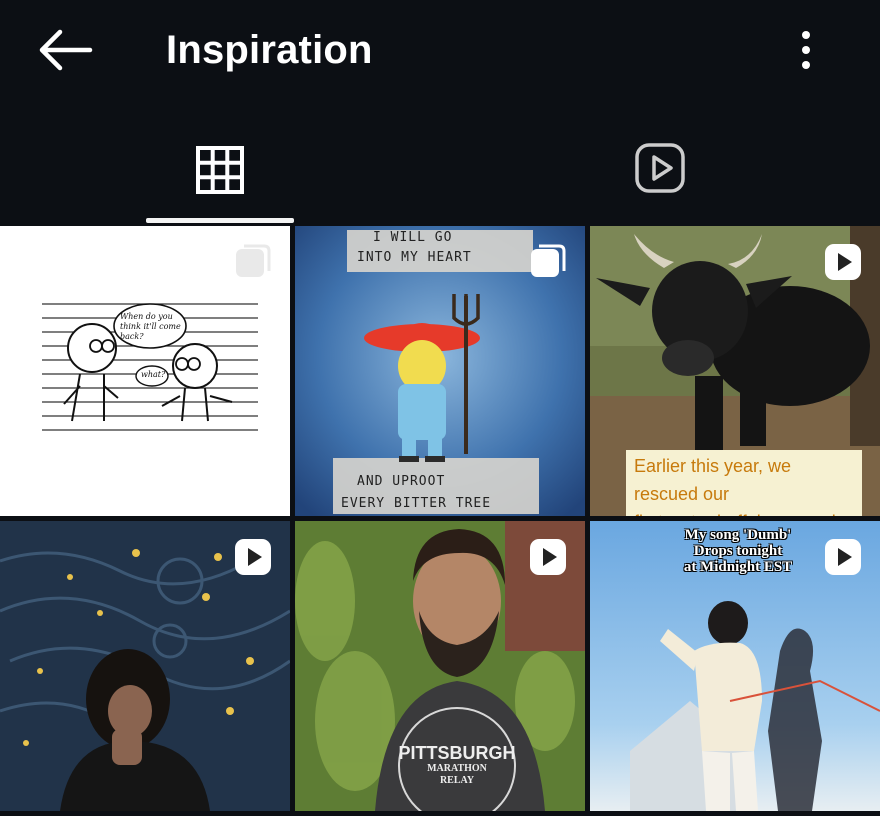 The width and height of the screenshot is (880, 816). Describe the element at coordinates (401, 481) in the screenshot. I see `comic-bottom-text-1: AND UPROOT` at that location.